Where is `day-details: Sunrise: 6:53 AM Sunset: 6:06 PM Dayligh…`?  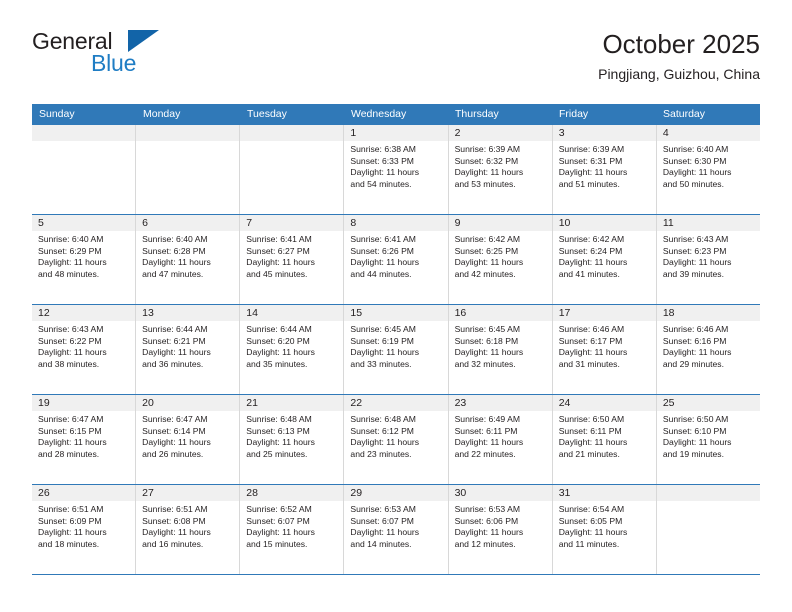 day-details: Sunrise: 6:53 AM Sunset: 6:06 PM Dayligh… is located at coordinates (500, 525).